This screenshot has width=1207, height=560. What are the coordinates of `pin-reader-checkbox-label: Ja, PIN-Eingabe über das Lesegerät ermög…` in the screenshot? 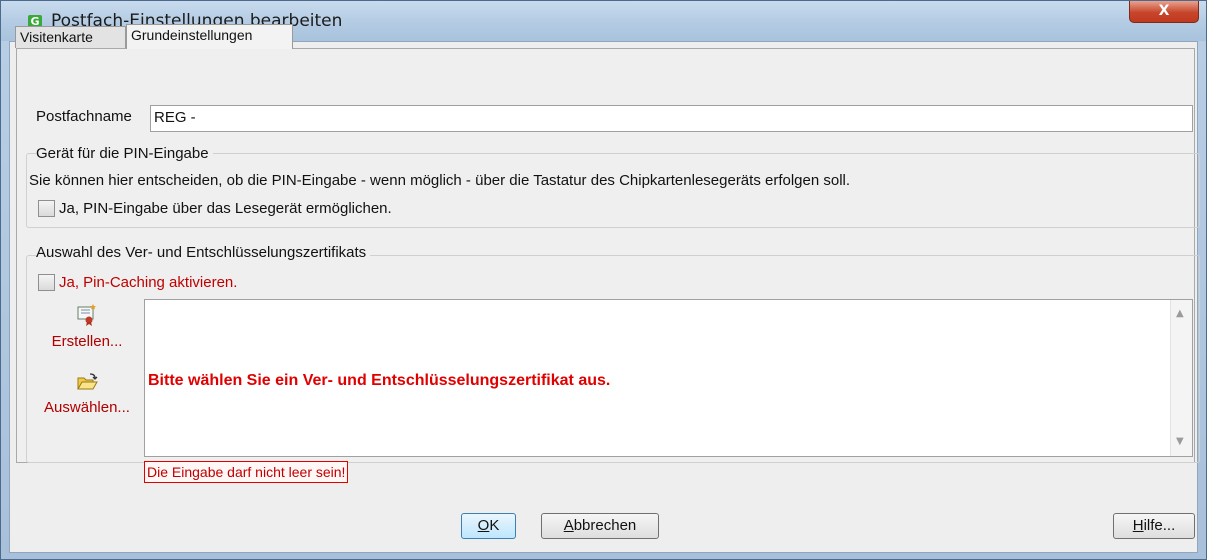 It's located at (225, 208).